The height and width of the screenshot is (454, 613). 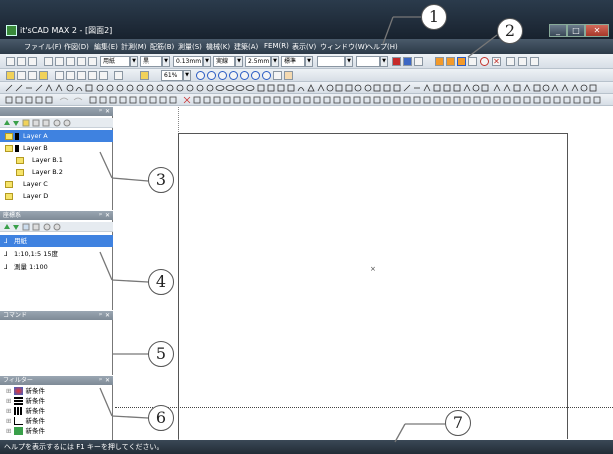 I want to click on callout-1: 1, so click(x=434, y=17).